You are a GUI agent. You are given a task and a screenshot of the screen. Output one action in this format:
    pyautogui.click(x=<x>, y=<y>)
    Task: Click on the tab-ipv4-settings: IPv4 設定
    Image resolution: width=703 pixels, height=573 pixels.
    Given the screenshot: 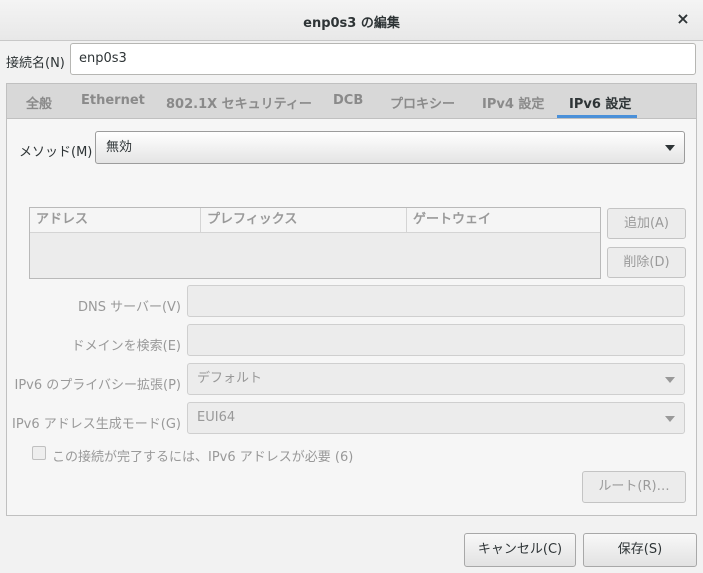 What is the action you would take?
    pyautogui.click(x=513, y=102)
    